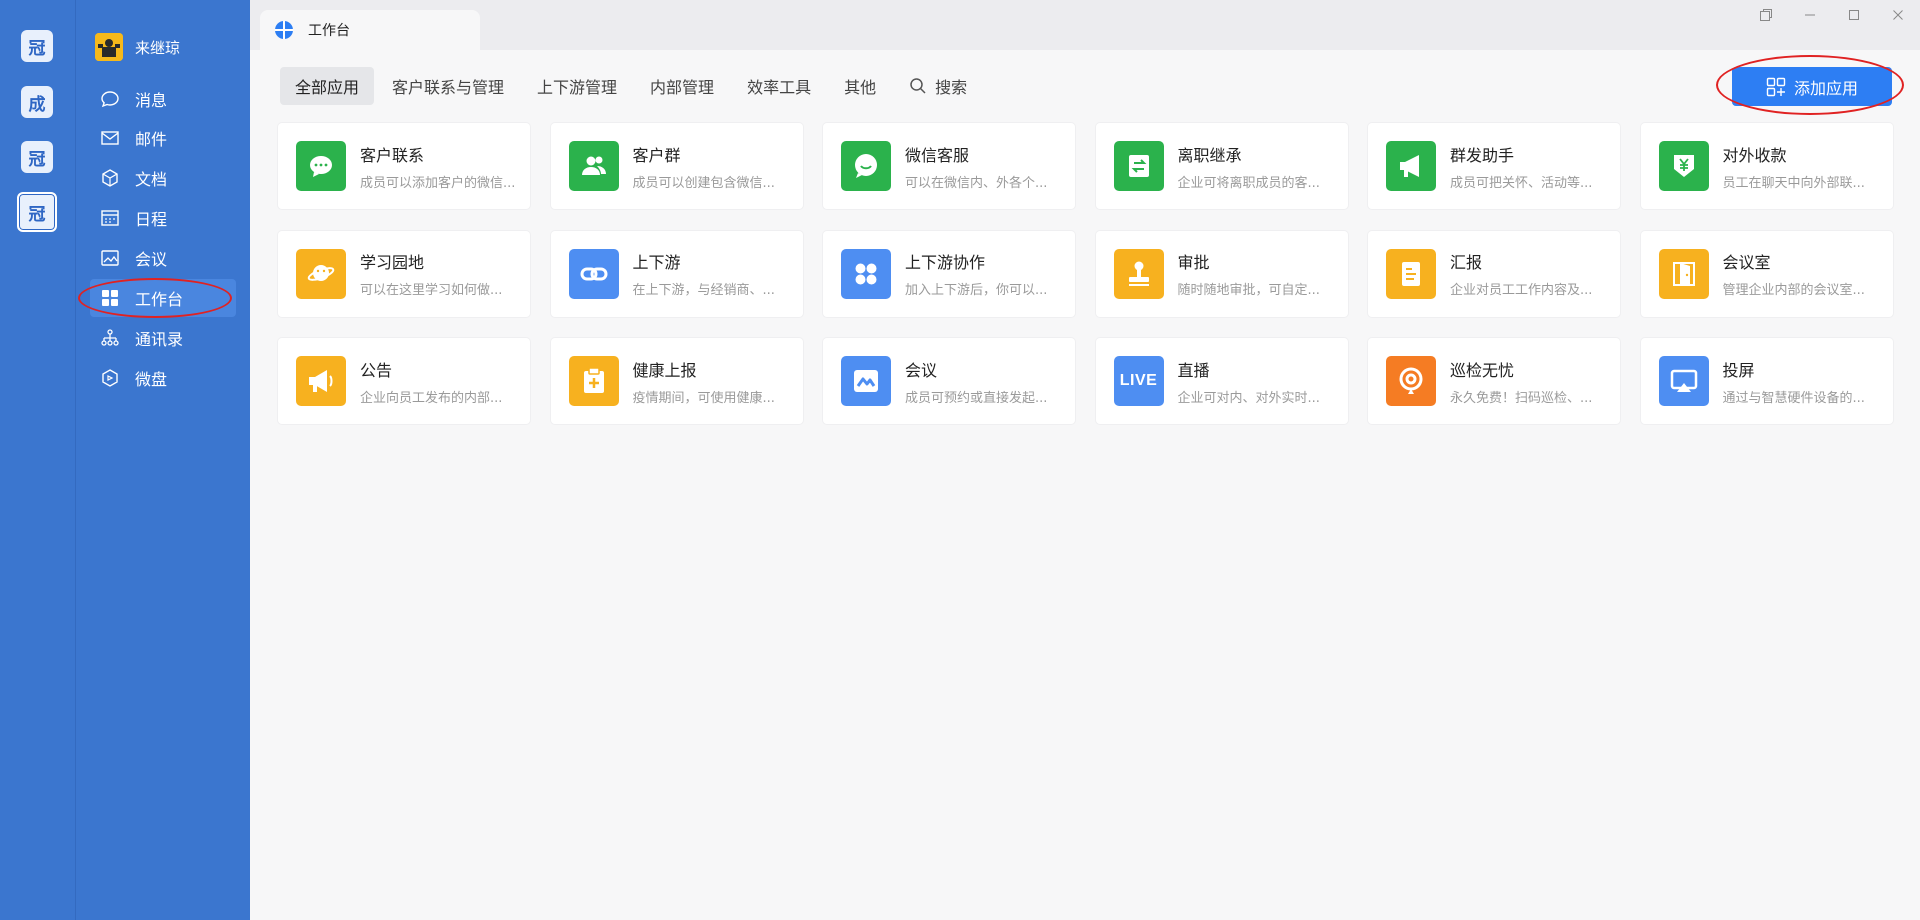  What do you see at coordinates (918, 86) in the screenshot?
I see `search-icon` at bounding box center [918, 86].